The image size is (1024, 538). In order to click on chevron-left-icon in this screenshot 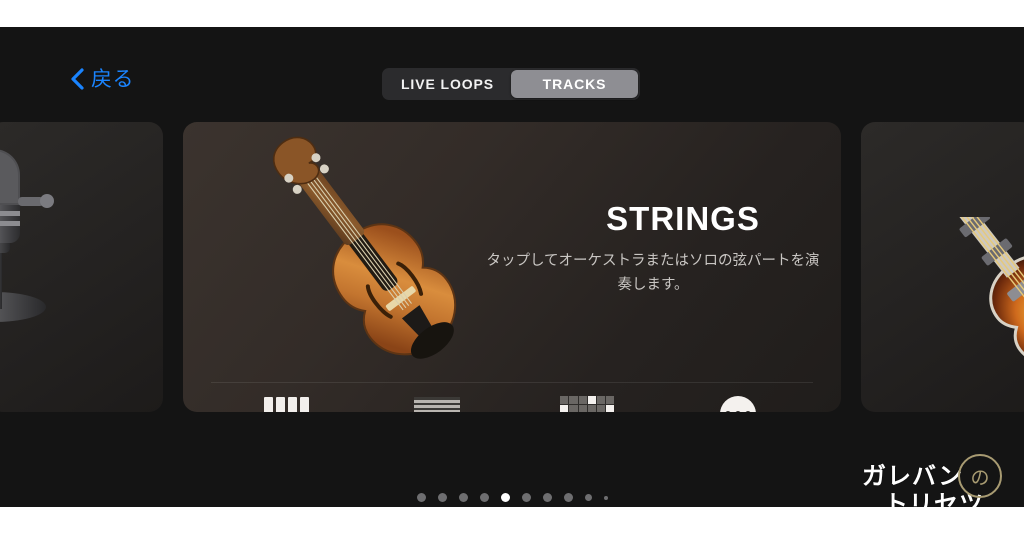, I will do `click(77, 79)`.